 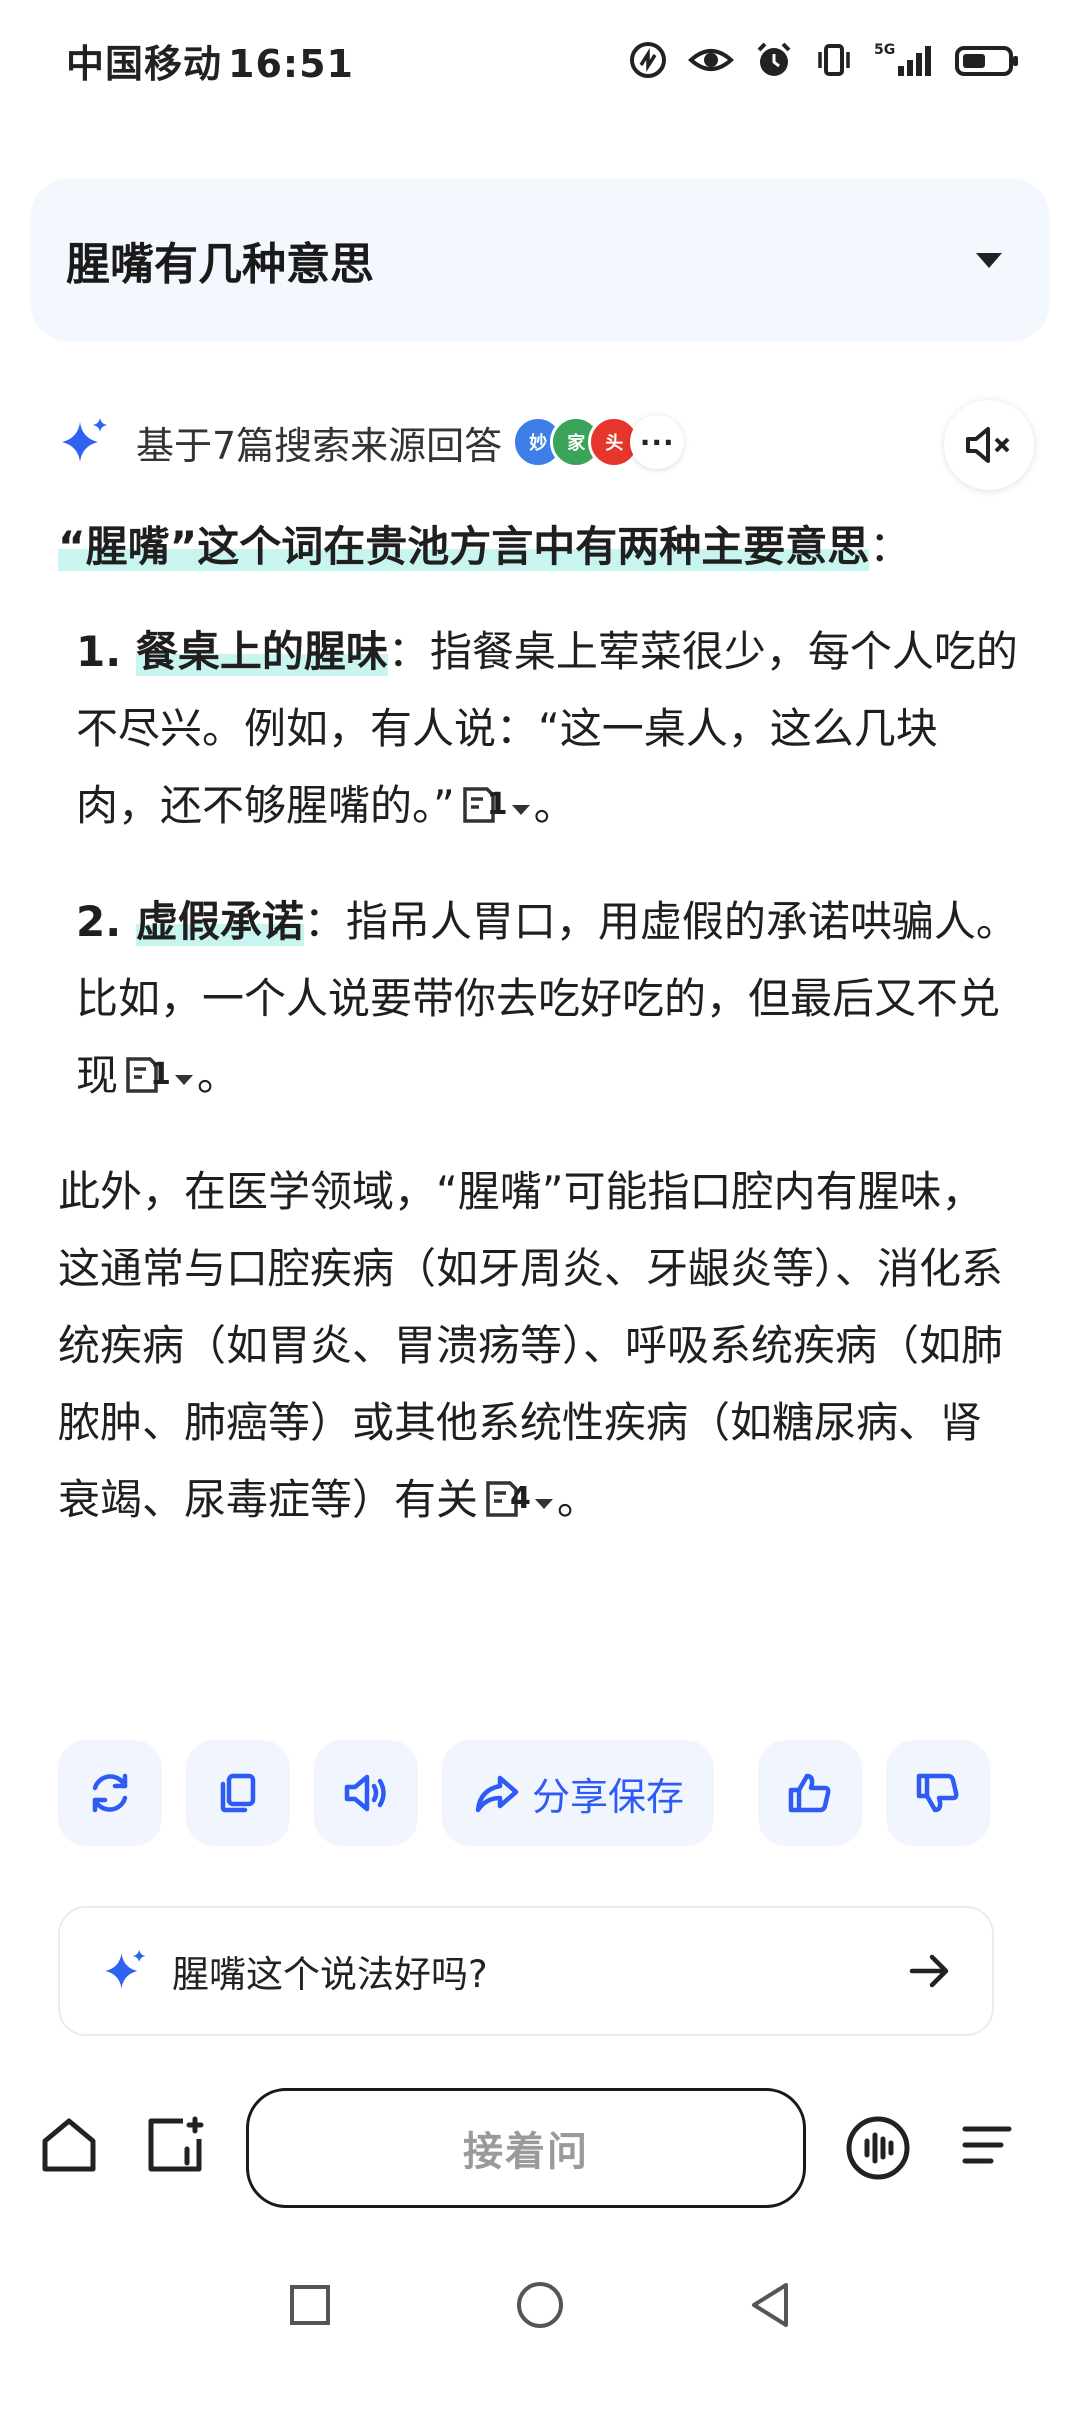 I want to click on system-nav-bar, so click(x=540, y=2305).